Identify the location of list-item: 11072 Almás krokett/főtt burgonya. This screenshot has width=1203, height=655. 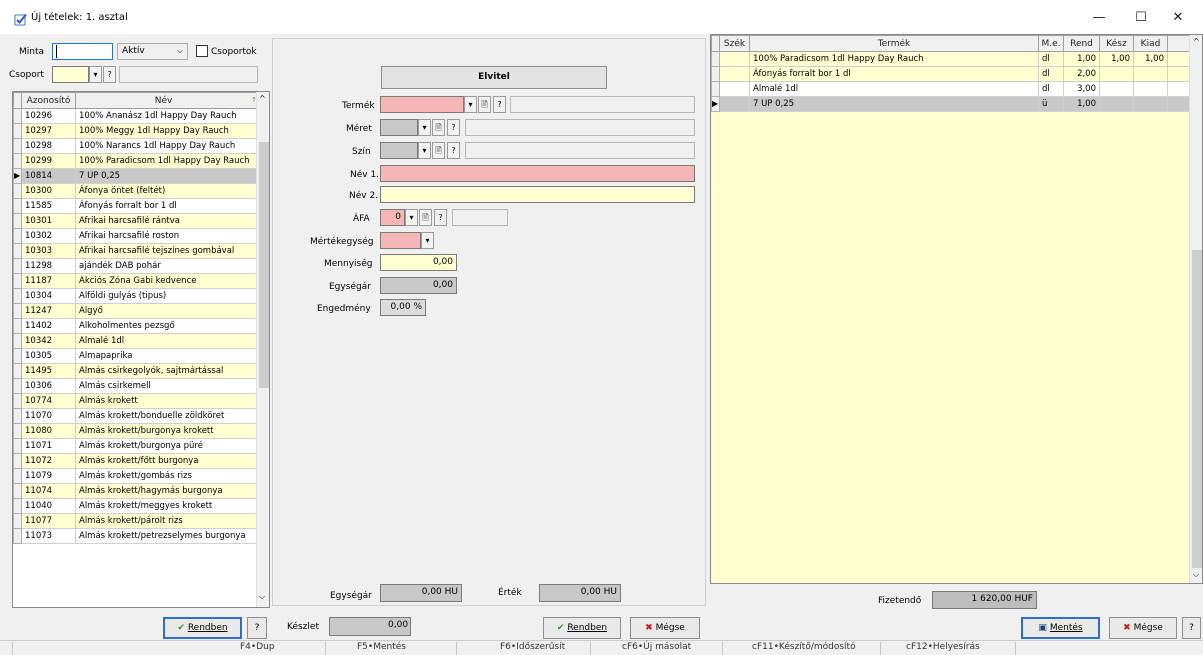
(136, 461).